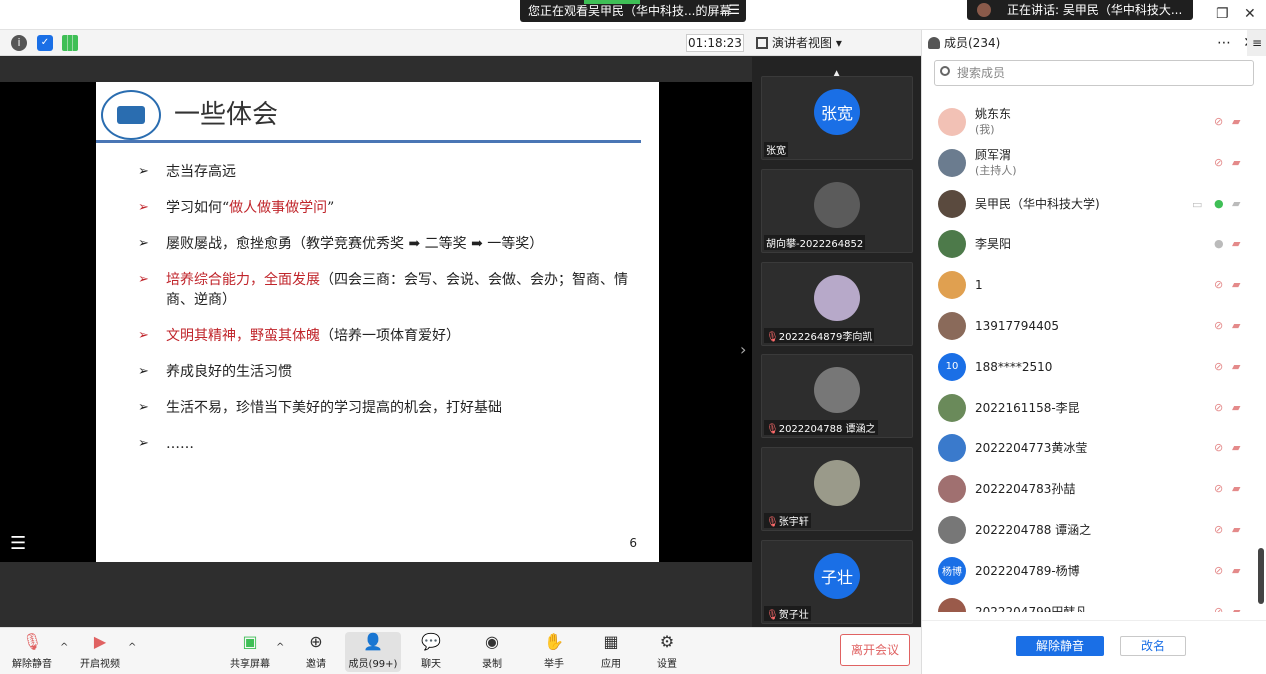 Image resolution: width=1266 pixels, height=674 pixels. What do you see at coordinates (32, 652) in the screenshot?
I see `unmute-button: 🎙 解除静音` at bounding box center [32, 652].